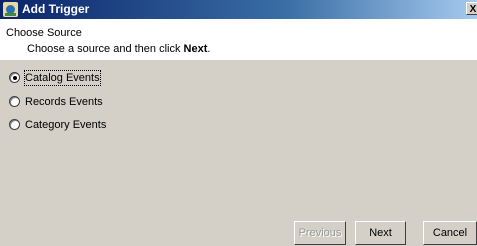 This screenshot has height=246, width=477. Describe the element at coordinates (10, 9) in the screenshot. I see `trigger-app-icon` at that location.